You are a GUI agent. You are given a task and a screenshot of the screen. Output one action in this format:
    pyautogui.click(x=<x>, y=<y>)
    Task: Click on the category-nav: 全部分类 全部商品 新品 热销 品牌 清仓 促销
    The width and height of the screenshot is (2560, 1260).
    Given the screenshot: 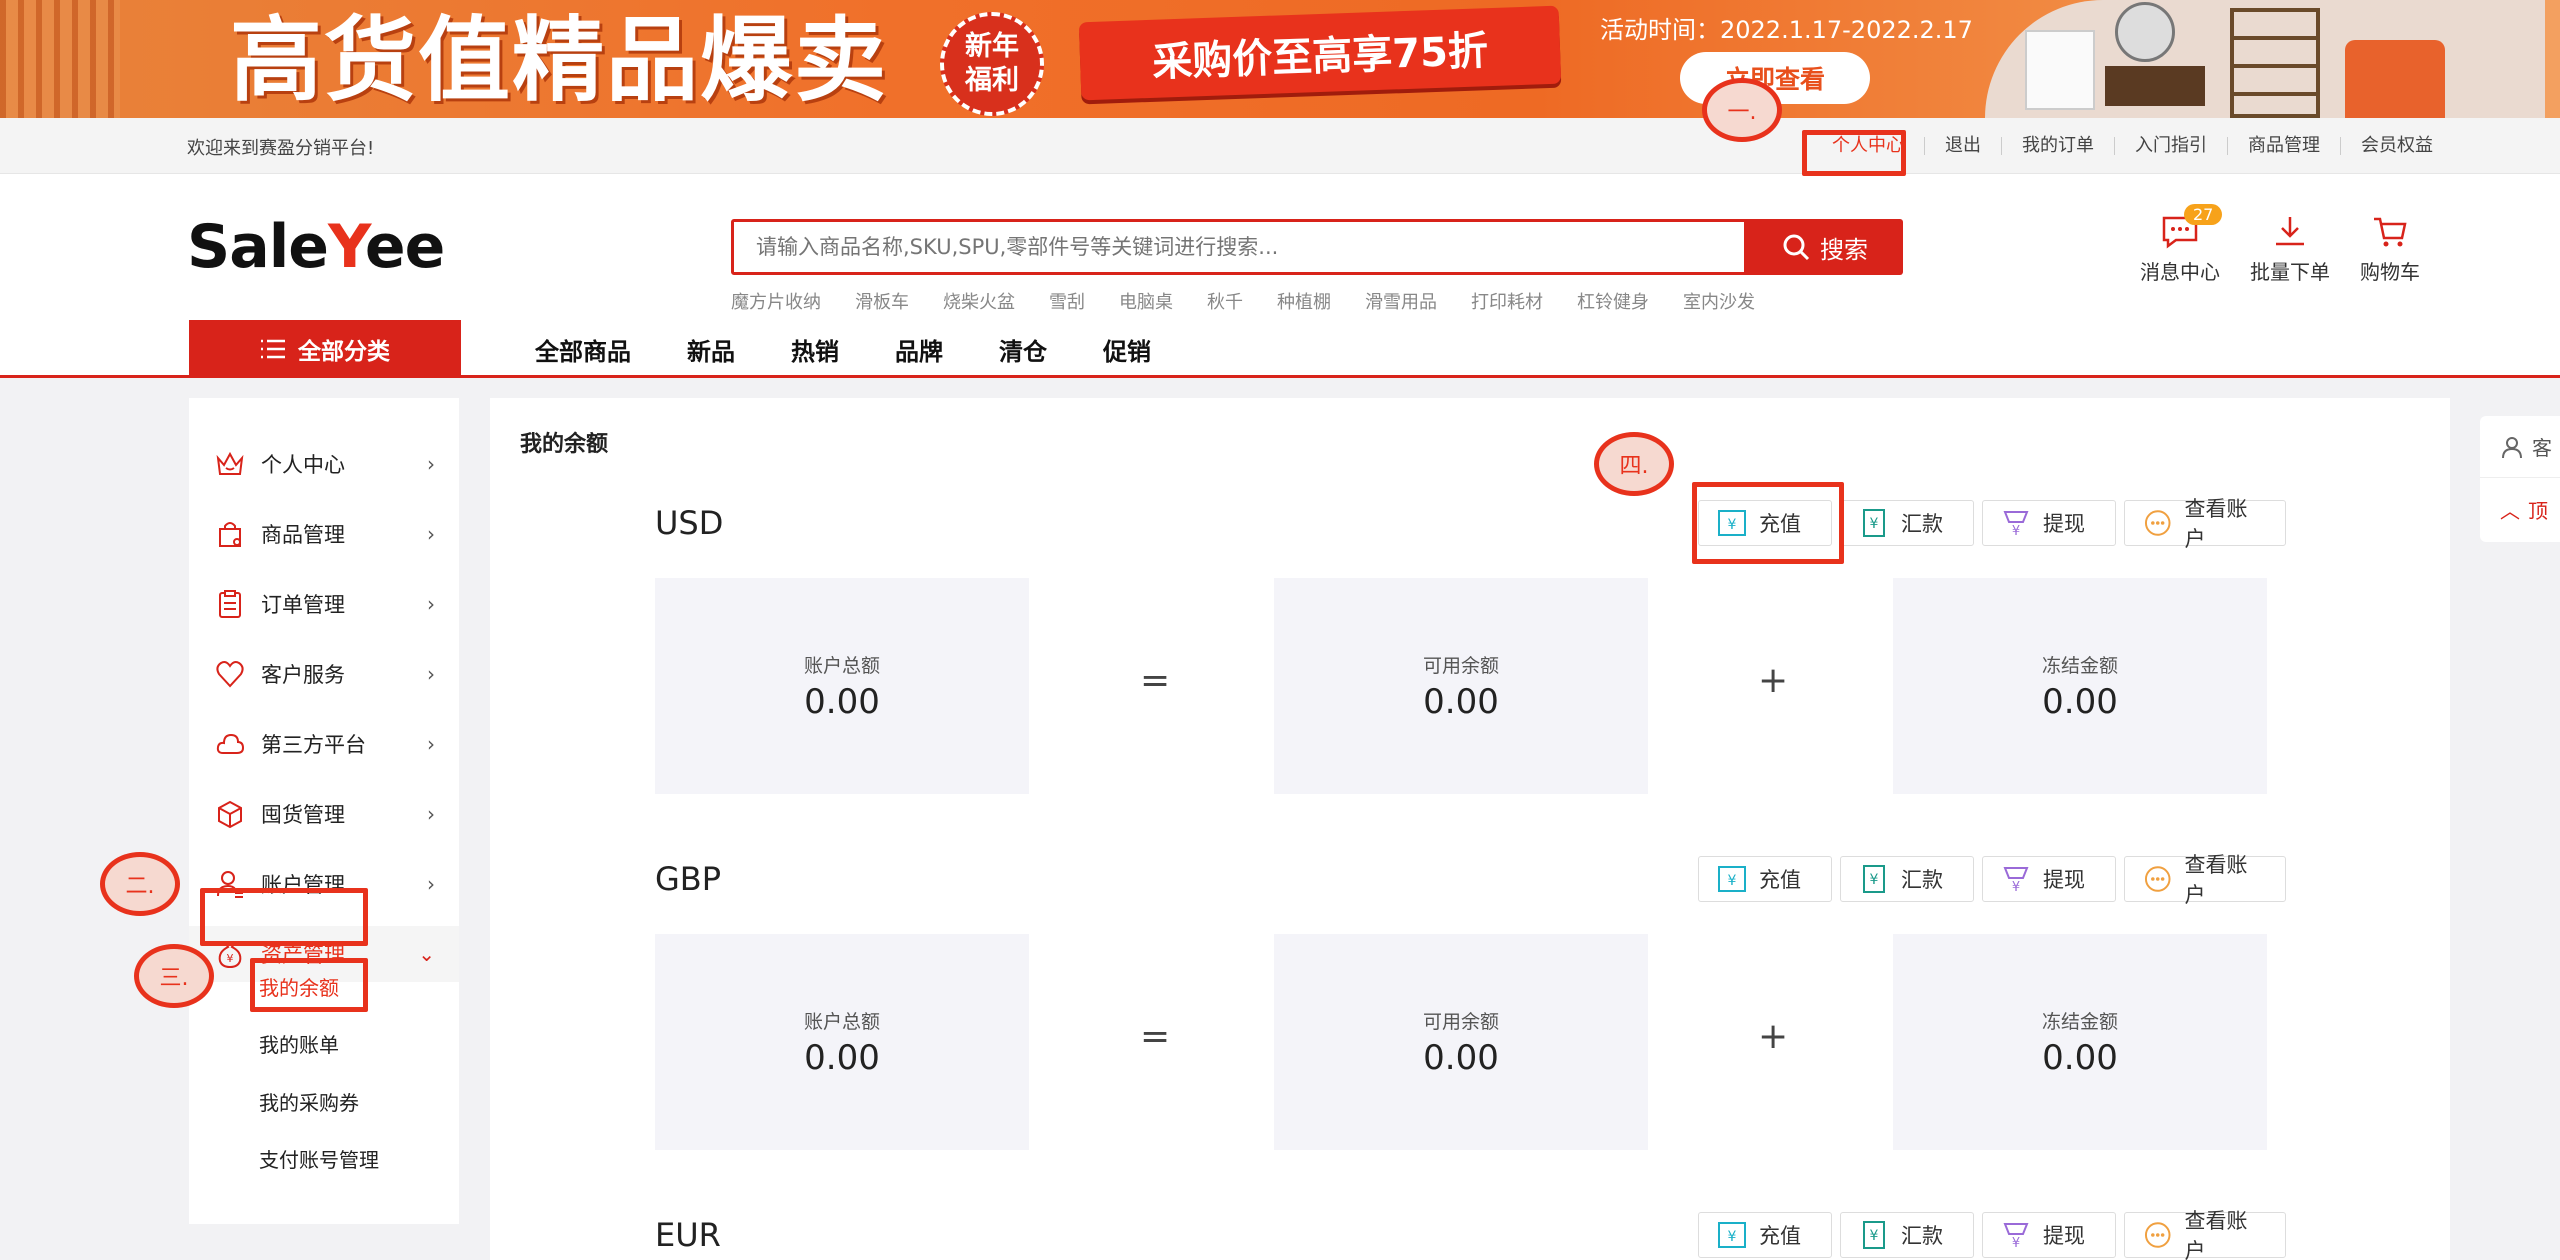 What is the action you would take?
    pyautogui.click(x=1280, y=349)
    